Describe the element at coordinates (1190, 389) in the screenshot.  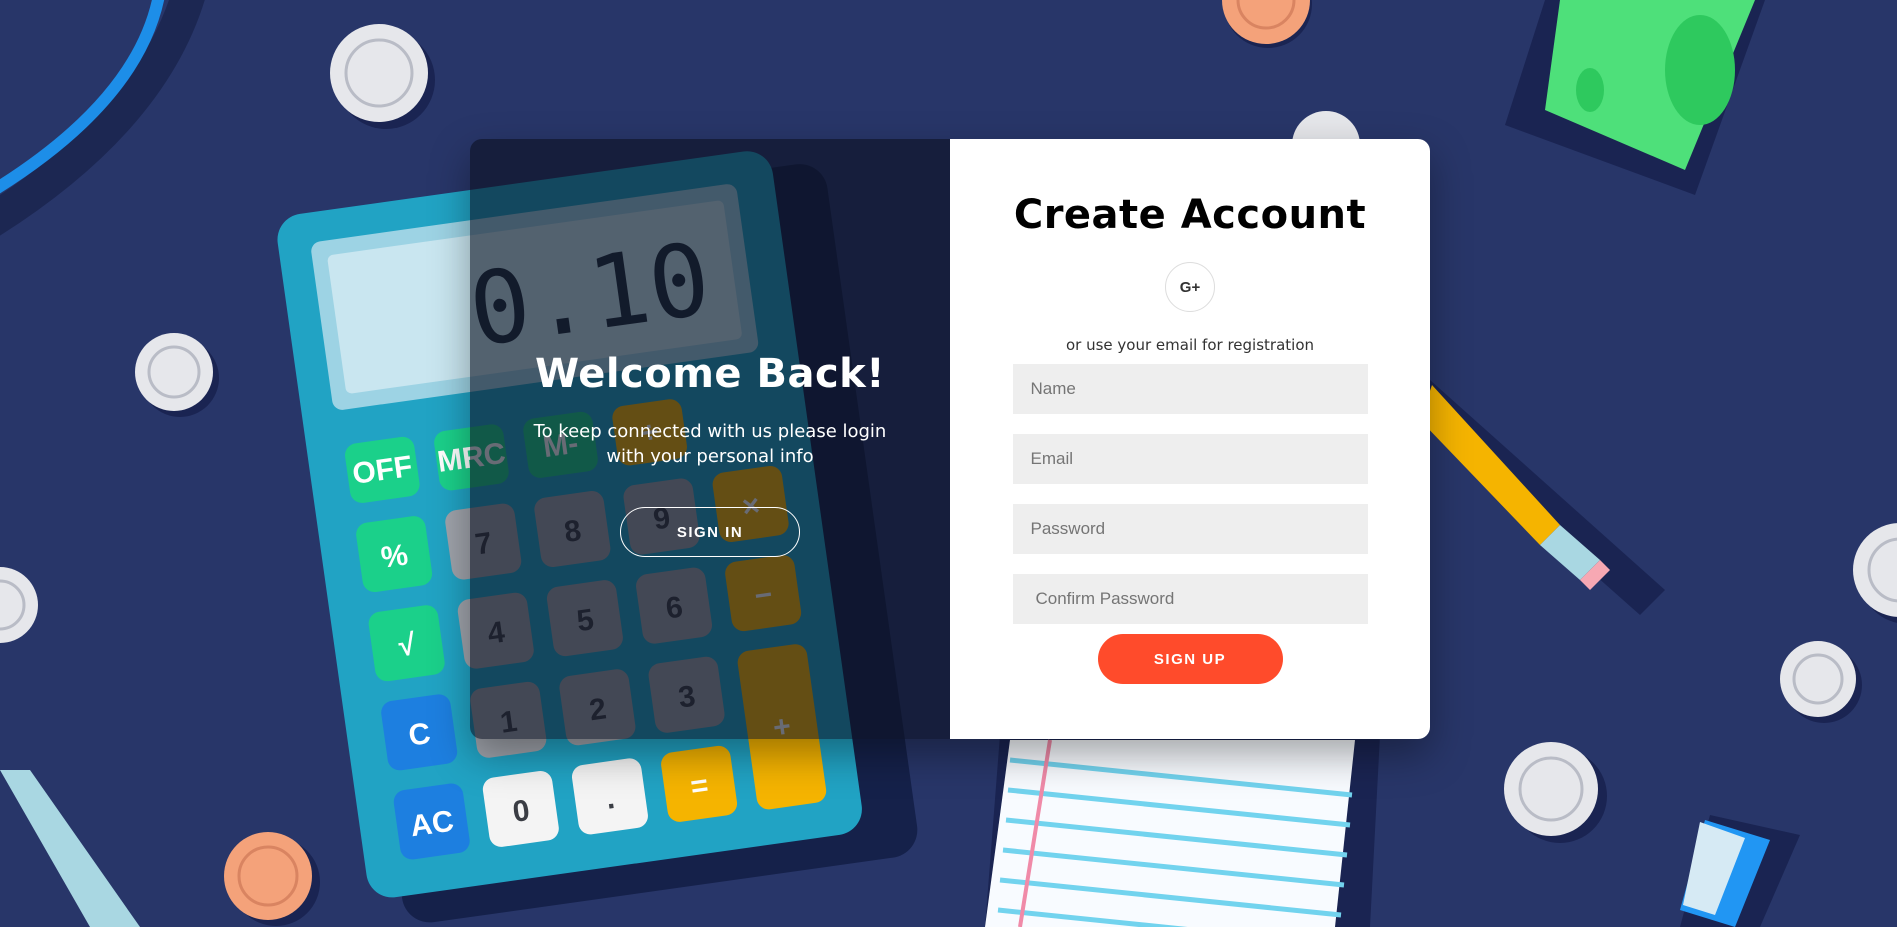
I see `name-field` at that location.